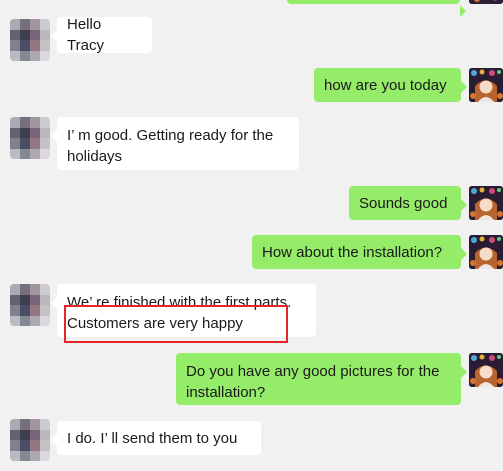 The image size is (503, 471). I want to click on message-bubble-outgoing: how are you today, so click(390, 85).